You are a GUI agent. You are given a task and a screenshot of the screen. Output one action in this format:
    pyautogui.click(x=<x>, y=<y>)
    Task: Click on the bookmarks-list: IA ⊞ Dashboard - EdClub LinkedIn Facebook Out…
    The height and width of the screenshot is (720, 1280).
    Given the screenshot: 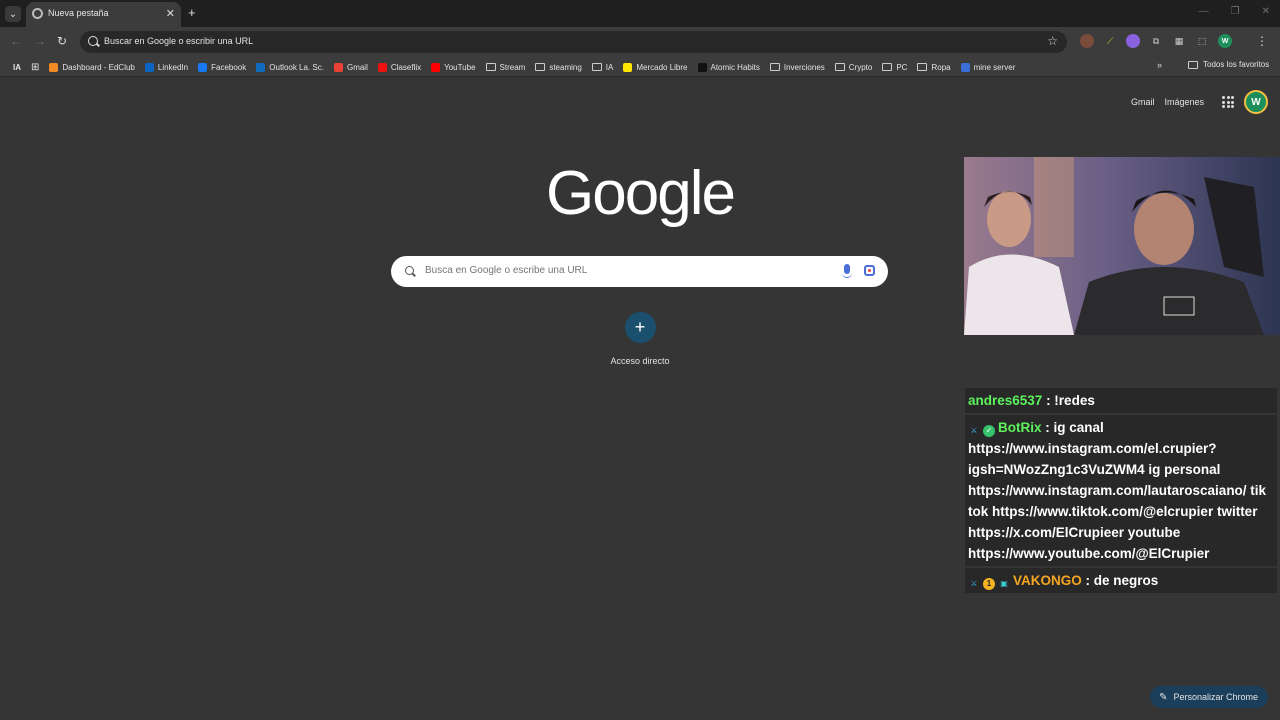 What is the action you would take?
    pyautogui.click(x=514, y=67)
    